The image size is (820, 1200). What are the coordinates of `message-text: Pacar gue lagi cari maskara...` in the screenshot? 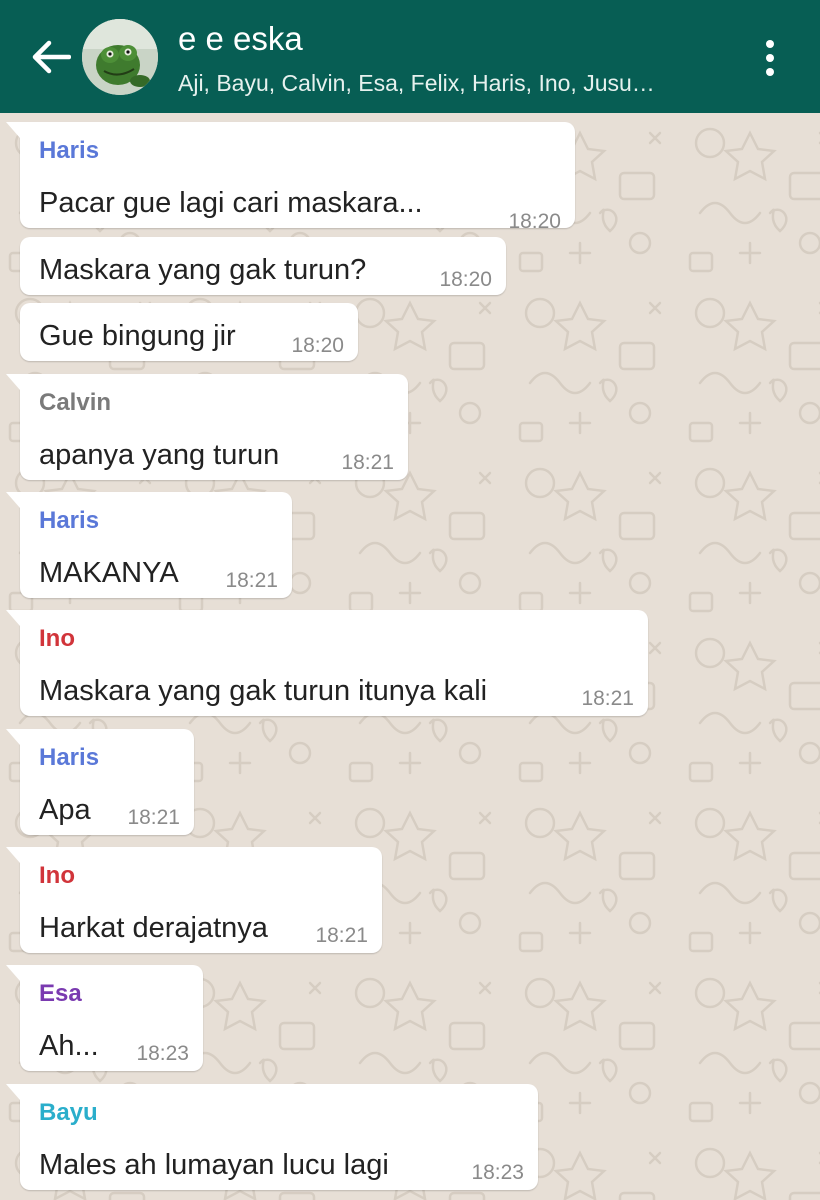 It's located at (231, 203).